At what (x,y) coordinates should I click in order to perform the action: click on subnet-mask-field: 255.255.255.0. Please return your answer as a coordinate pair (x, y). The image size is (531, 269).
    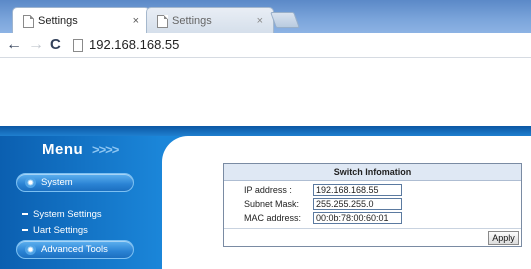
    Looking at the image, I should click on (357, 204).